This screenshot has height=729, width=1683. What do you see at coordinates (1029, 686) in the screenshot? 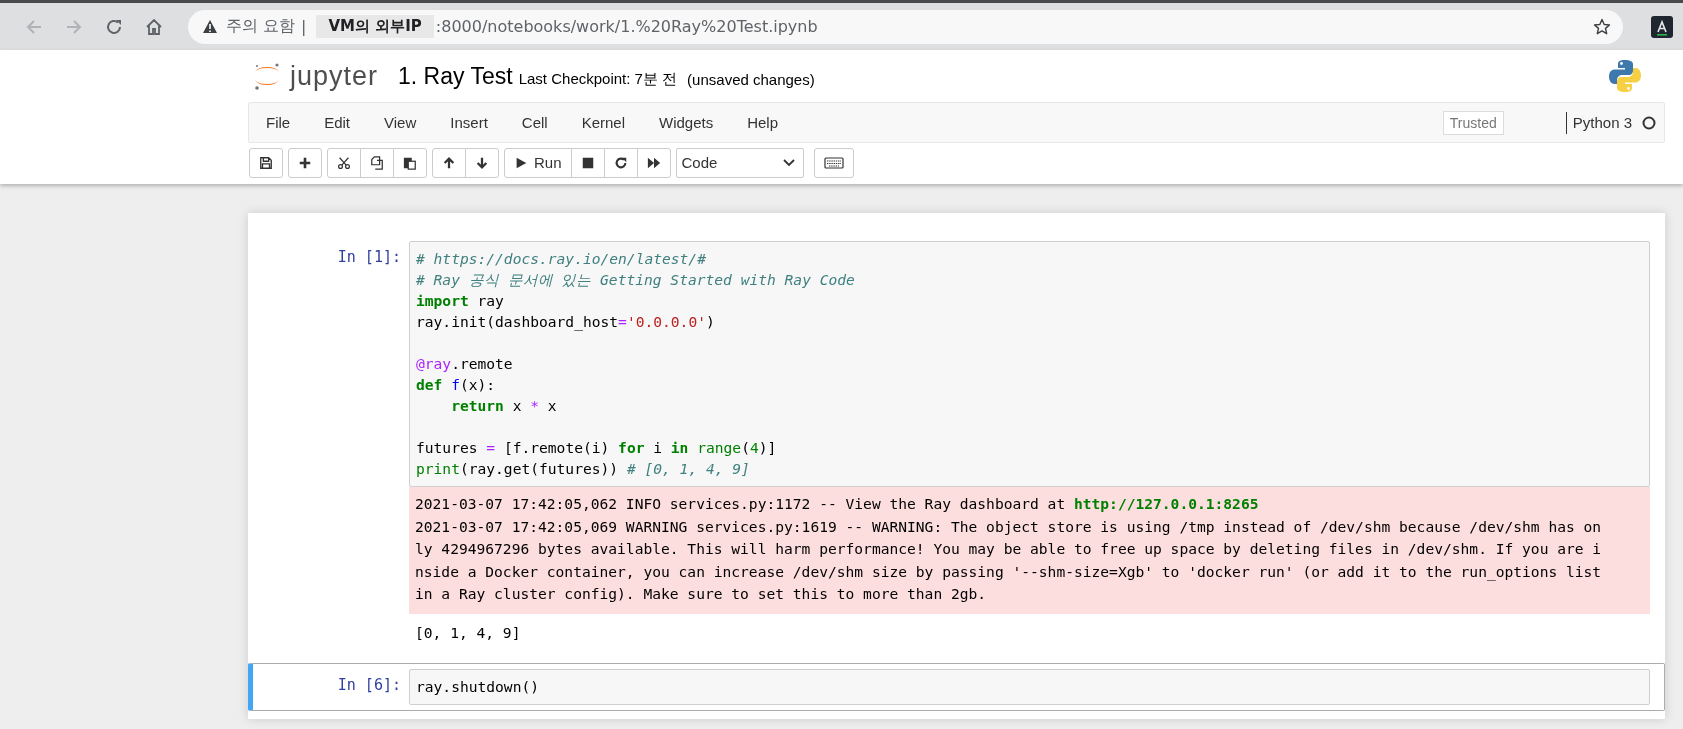
I see `code-input-area: ray.shutdown()` at bounding box center [1029, 686].